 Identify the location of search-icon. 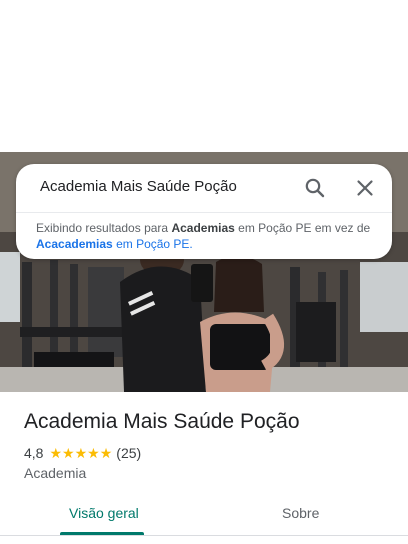
(315, 188).